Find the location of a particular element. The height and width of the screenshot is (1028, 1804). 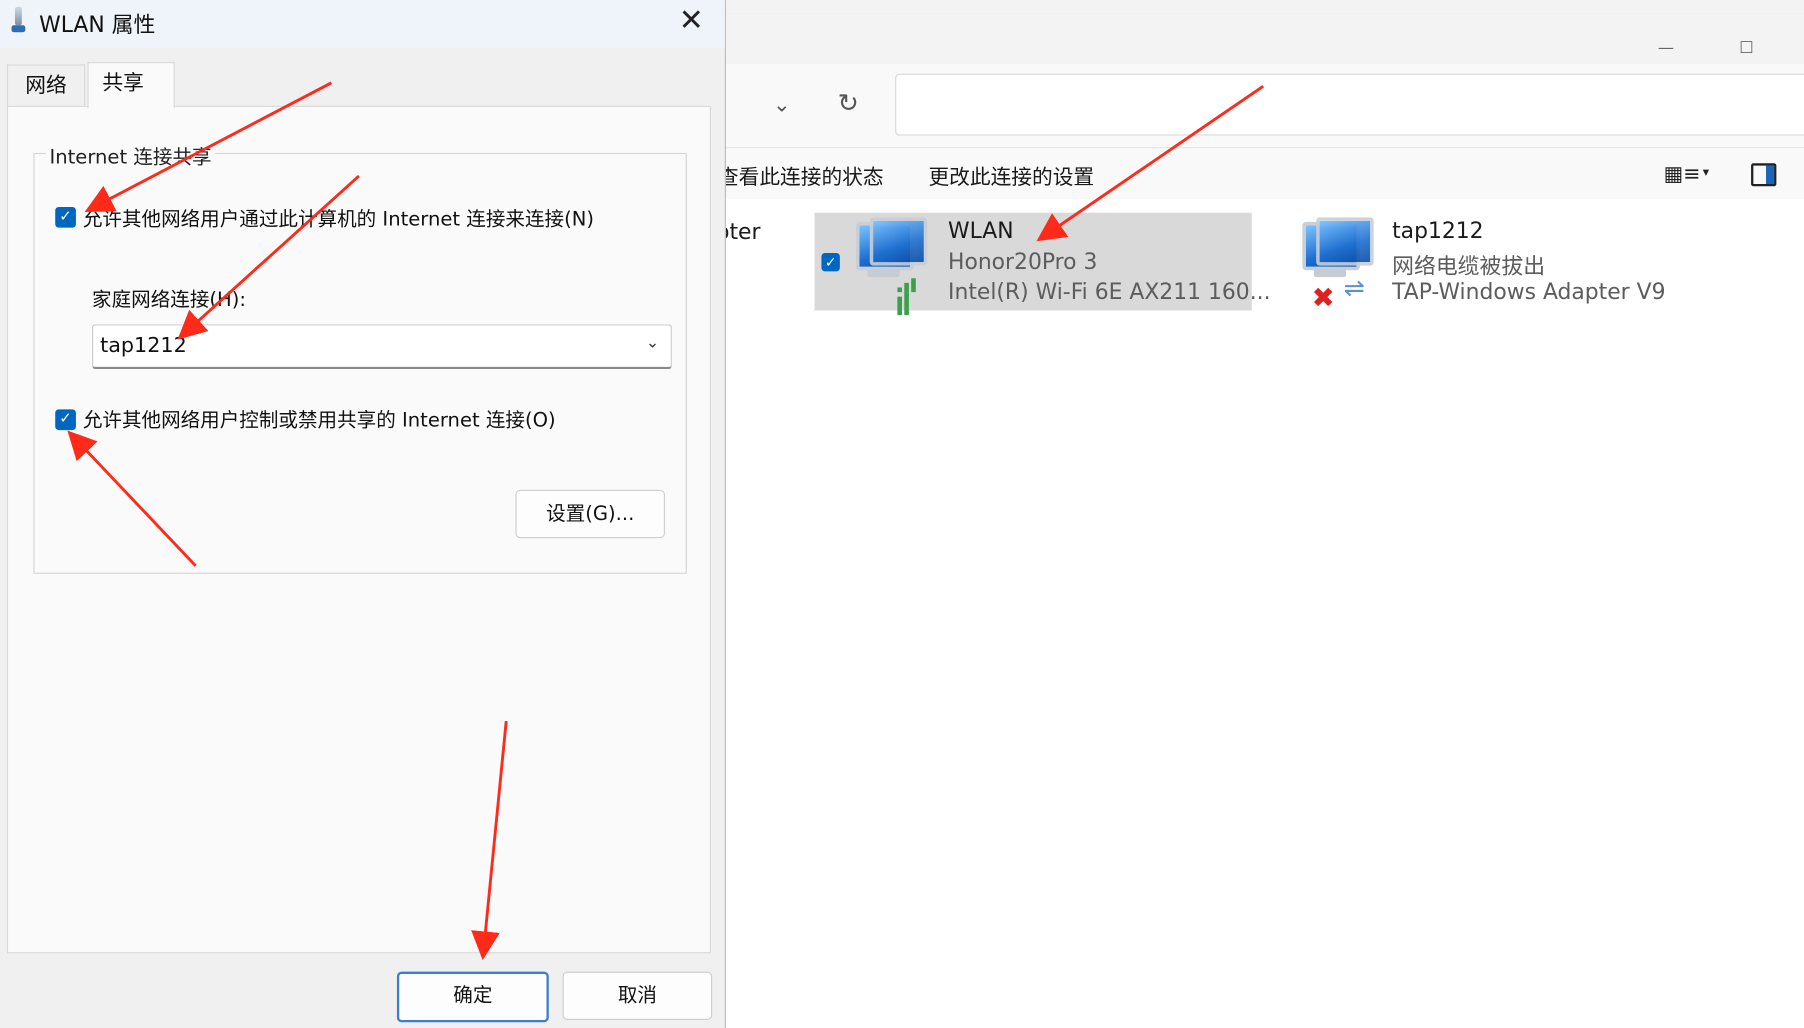

dialog-titlebar: WLAN 属性 ✕ is located at coordinates (362, 24).